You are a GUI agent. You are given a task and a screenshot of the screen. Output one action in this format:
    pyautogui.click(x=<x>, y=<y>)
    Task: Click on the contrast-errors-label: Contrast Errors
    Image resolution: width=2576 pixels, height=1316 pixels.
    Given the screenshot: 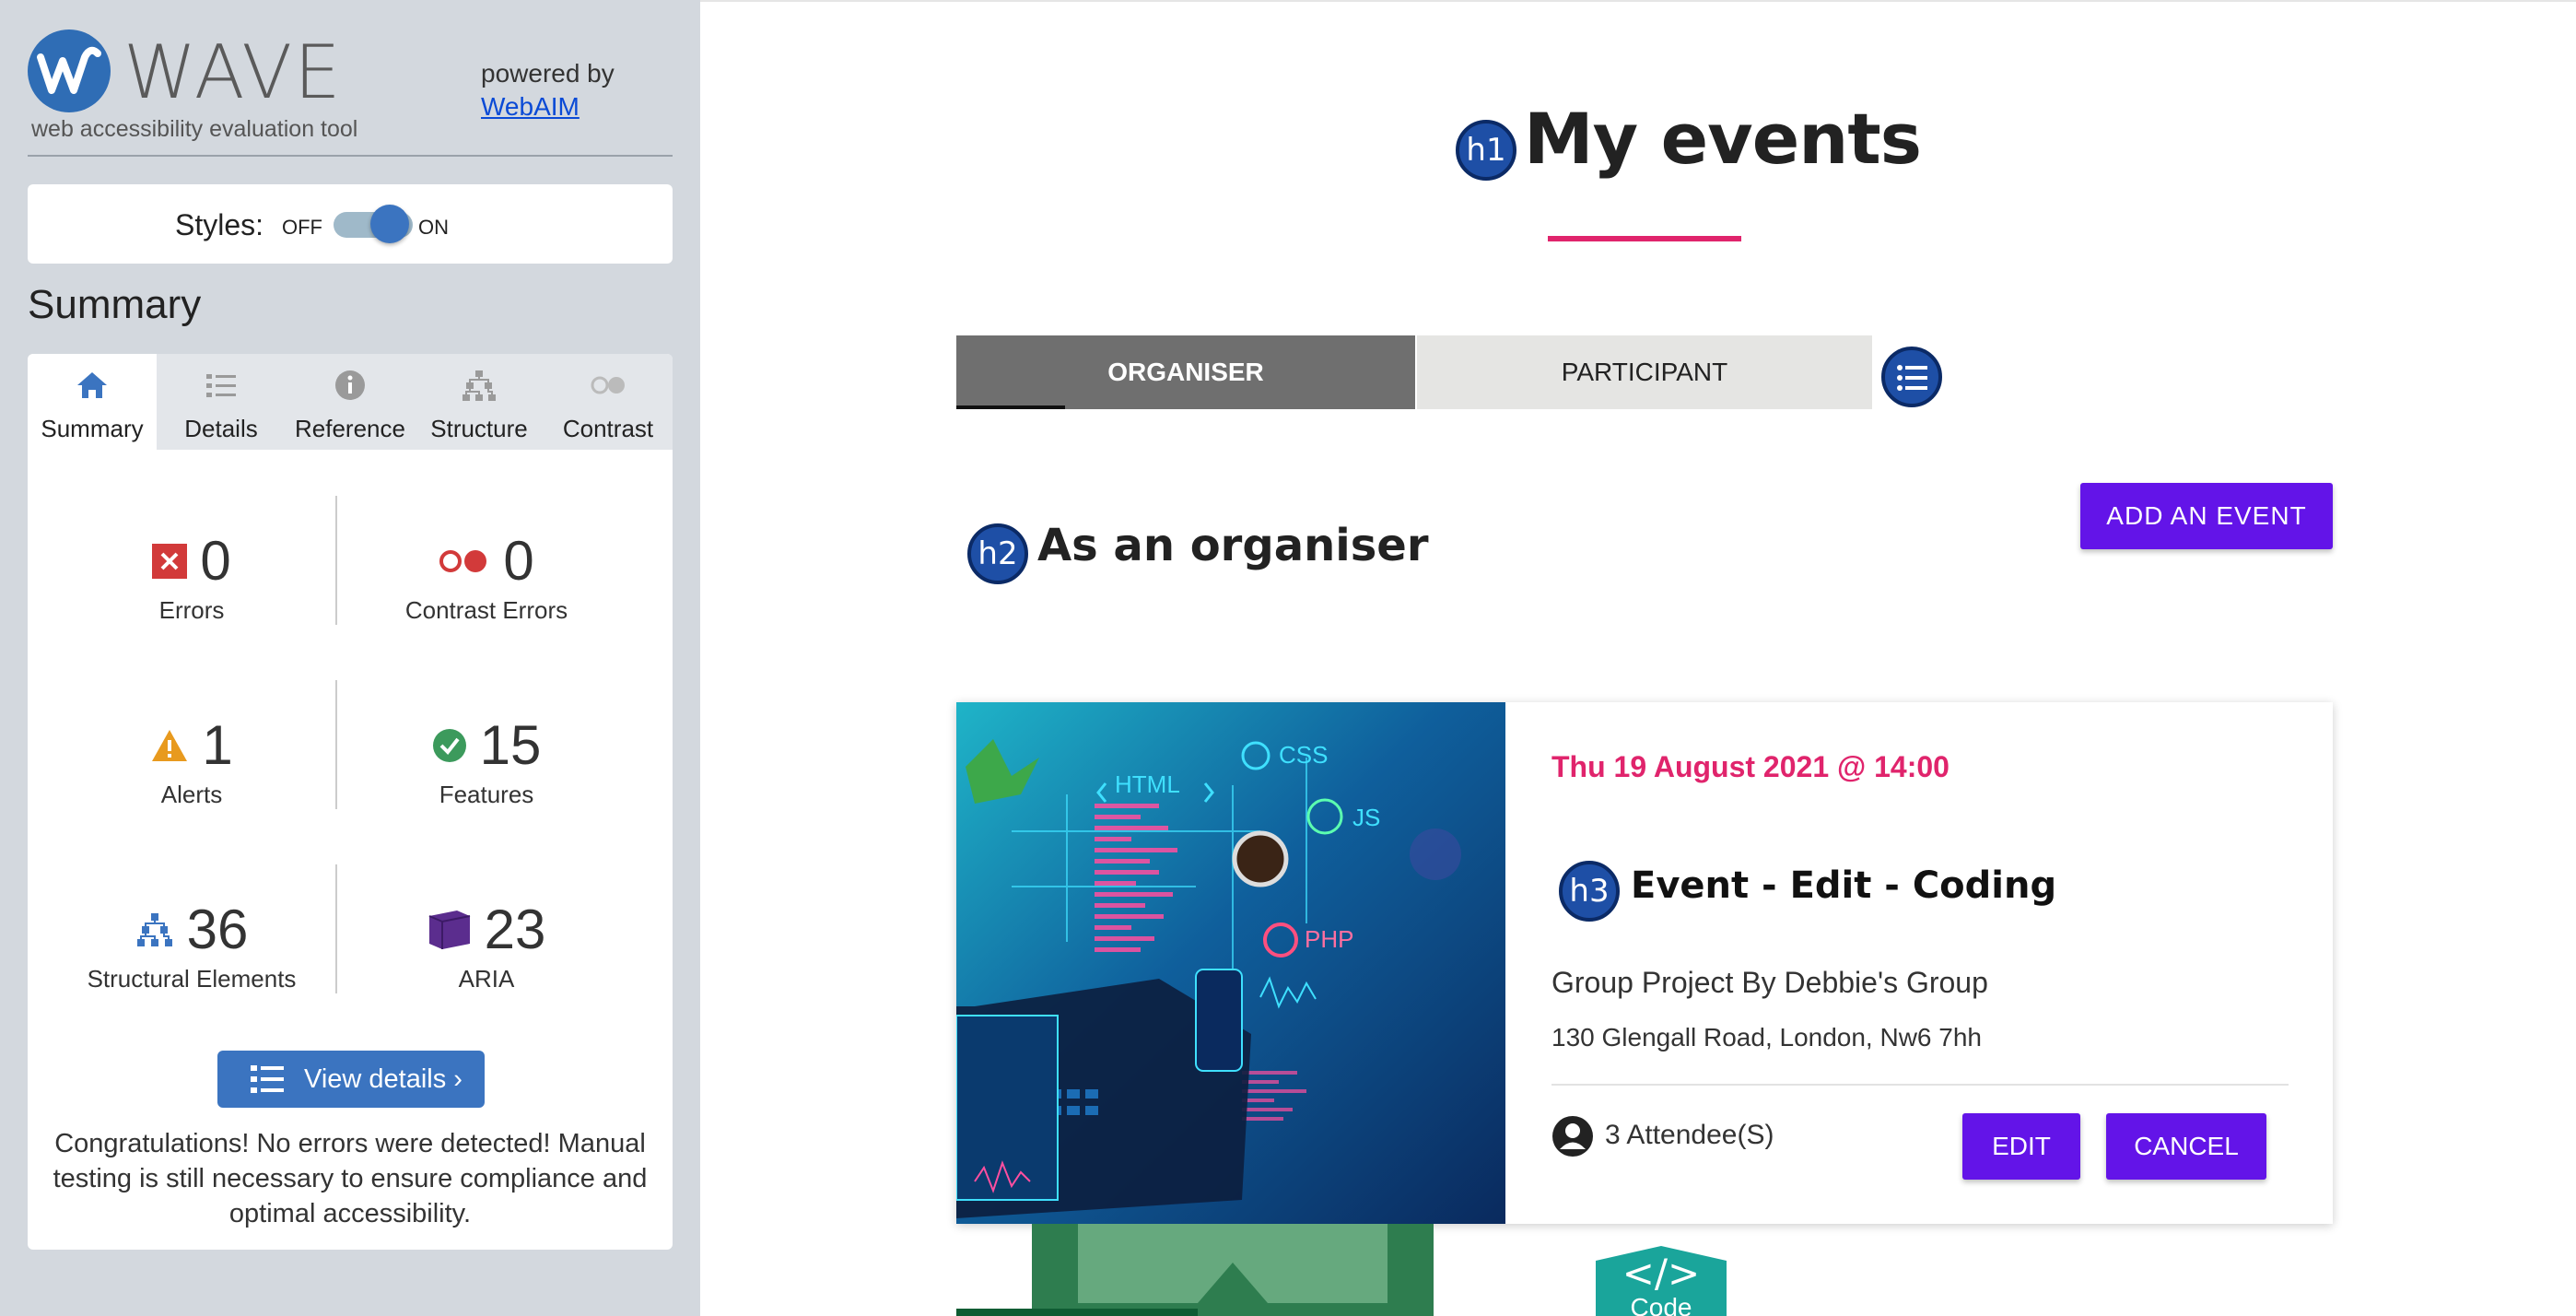 What is the action you would take?
    pyautogui.click(x=486, y=610)
    